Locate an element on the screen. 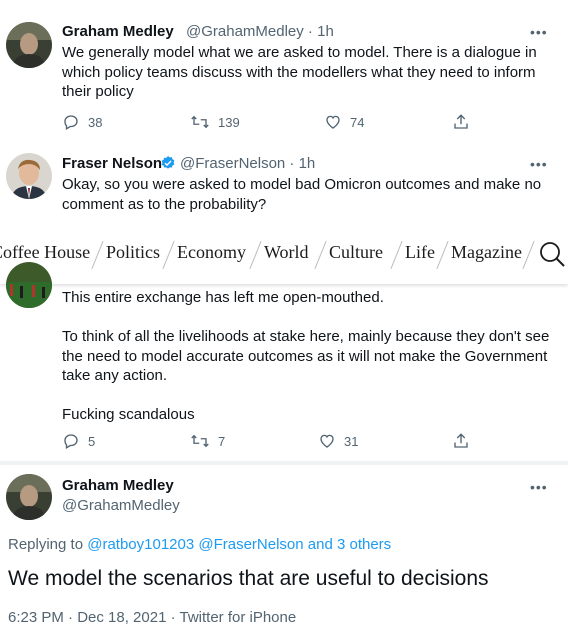 The width and height of the screenshot is (568, 637). replying-to-label: Replying to is located at coordinates (46, 544).